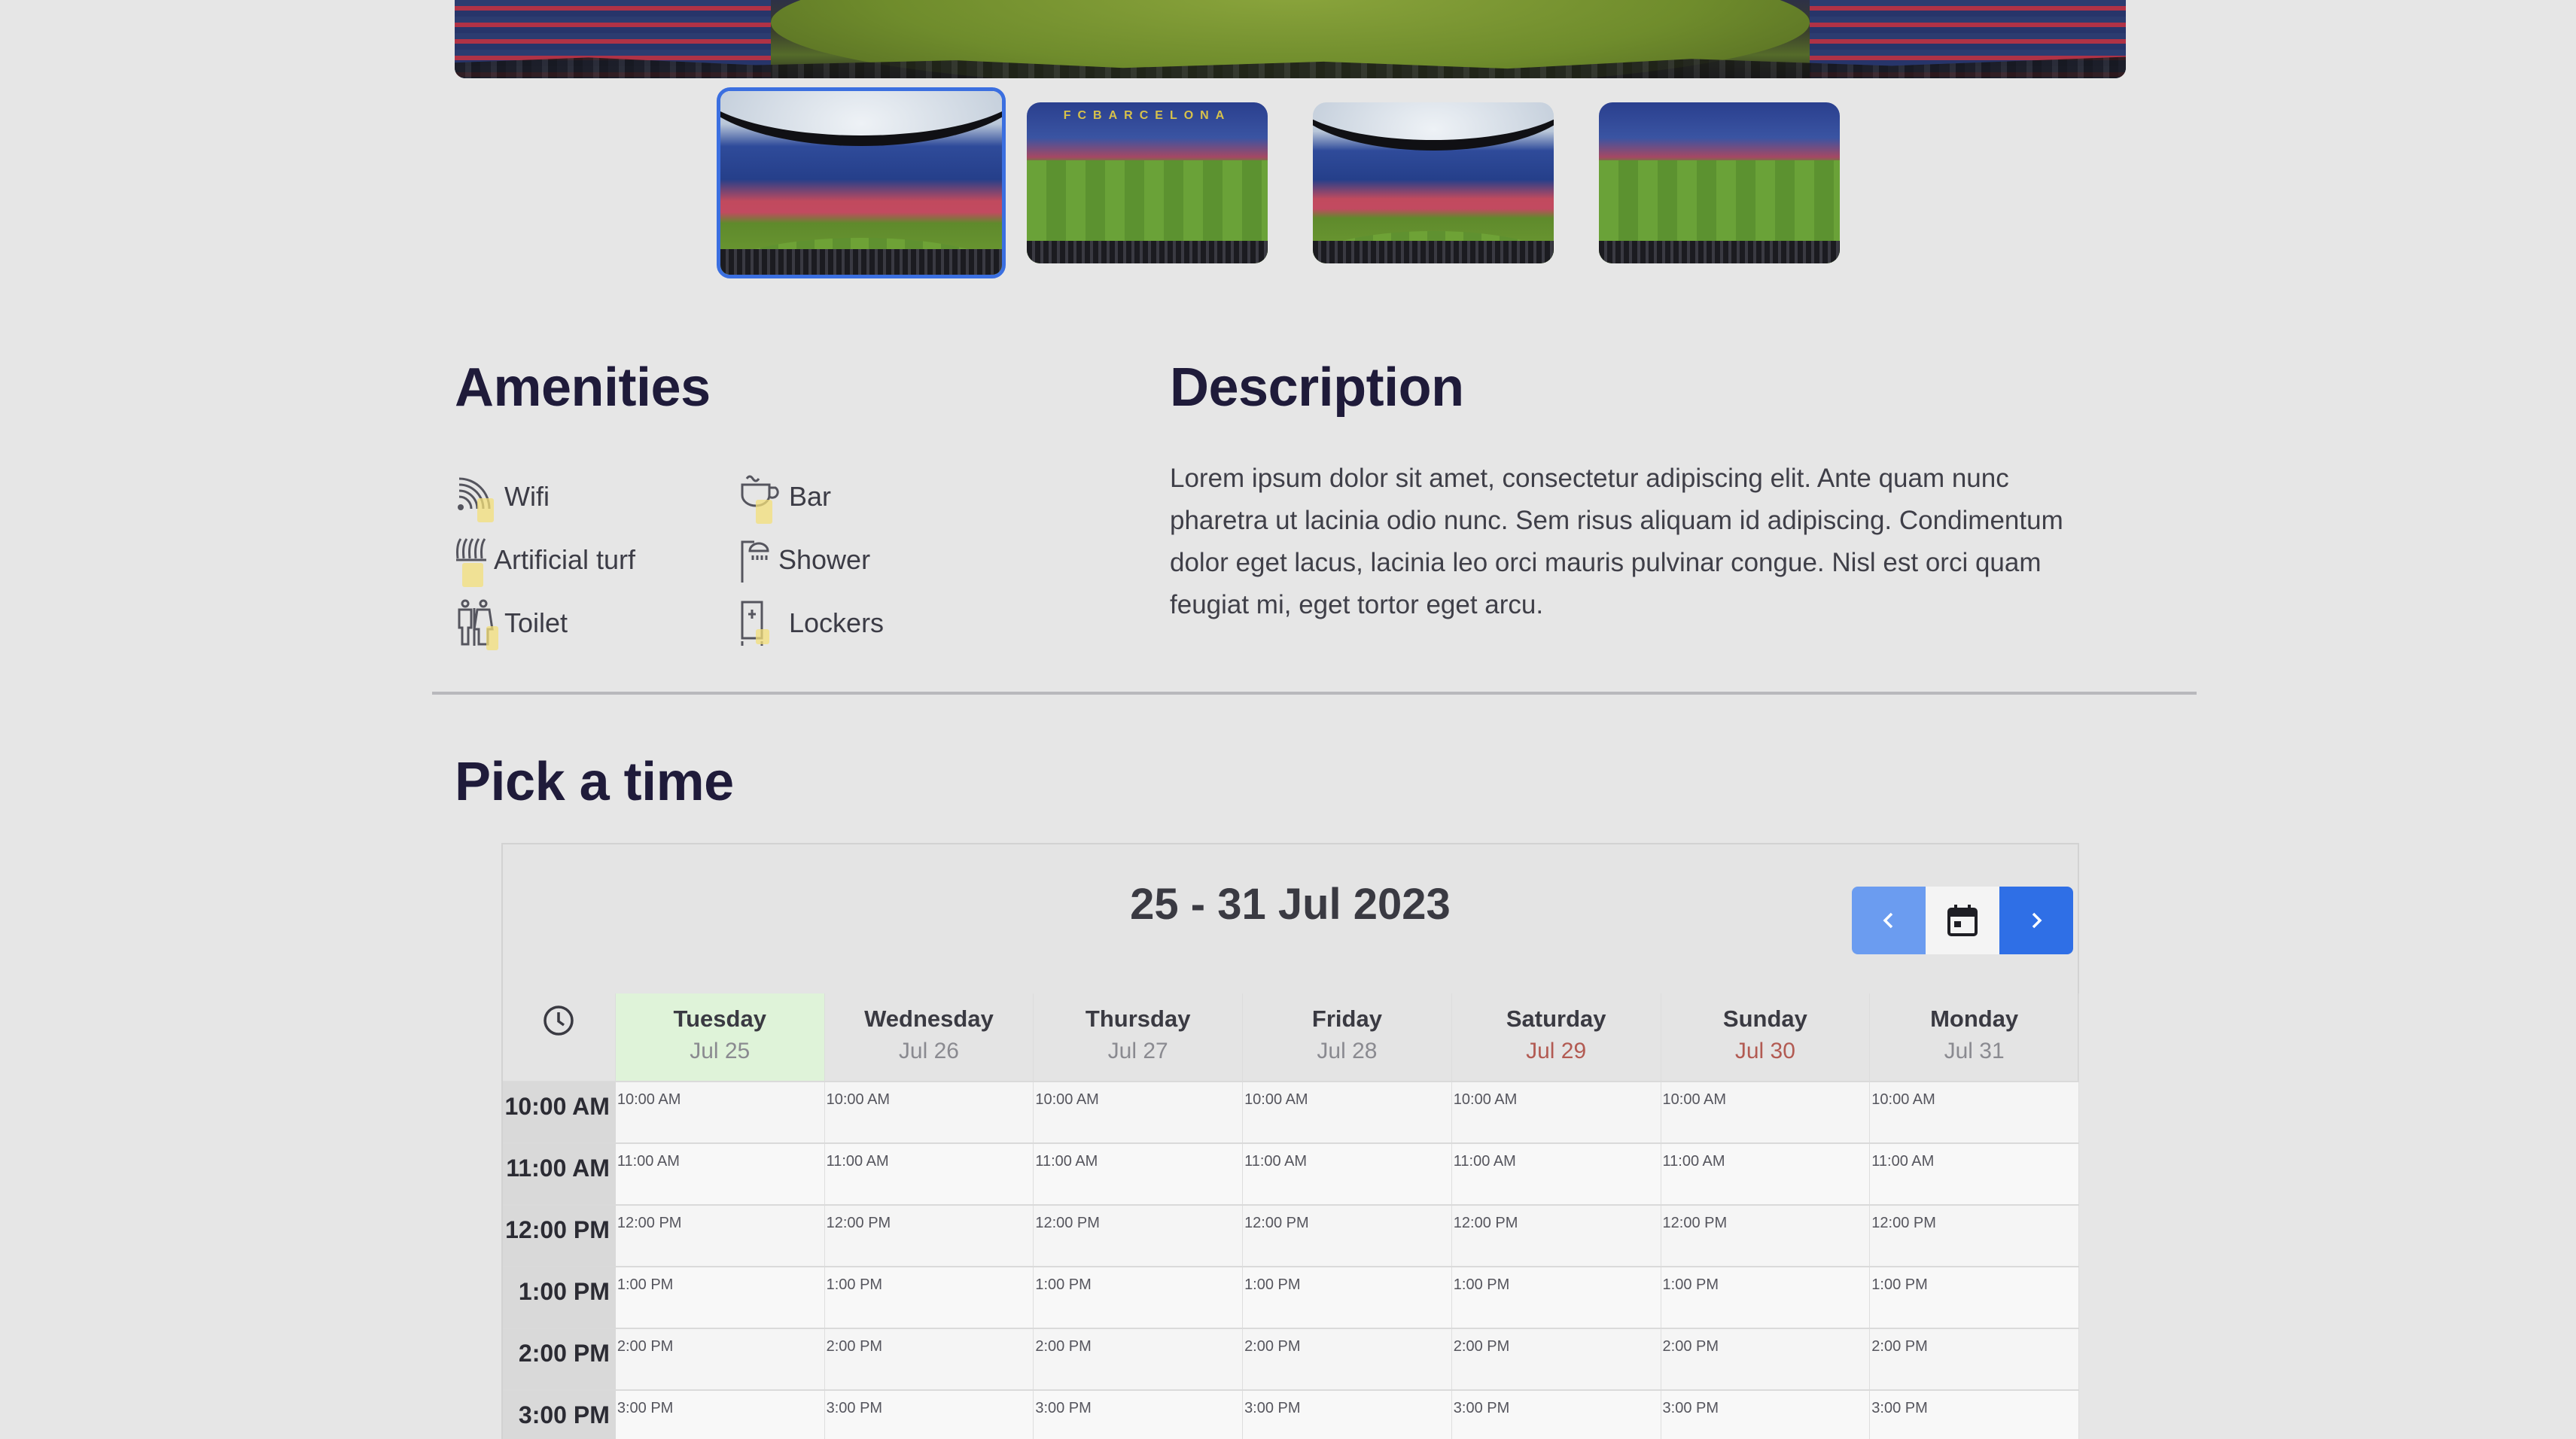 The image size is (2576, 1439). Describe the element at coordinates (1346, 1018) in the screenshot. I see `day-name: Friday` at that location.